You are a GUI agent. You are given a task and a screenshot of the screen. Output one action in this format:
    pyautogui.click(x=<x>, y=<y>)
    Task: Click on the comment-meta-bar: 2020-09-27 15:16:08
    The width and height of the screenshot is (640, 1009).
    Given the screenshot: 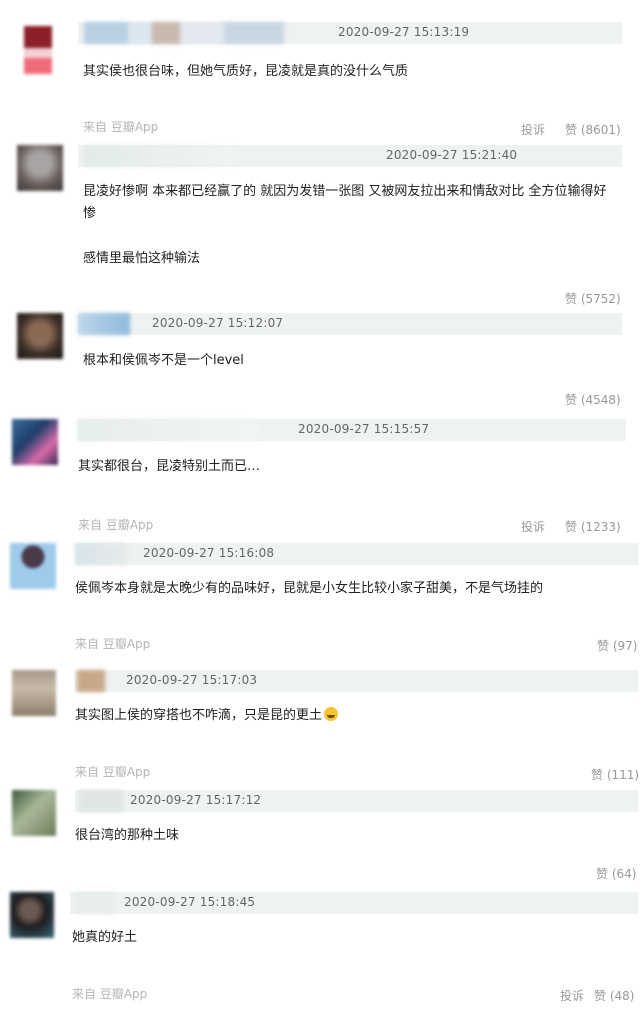 What is the action you would take?
    pyautogui.click(x=356, y=554)
    